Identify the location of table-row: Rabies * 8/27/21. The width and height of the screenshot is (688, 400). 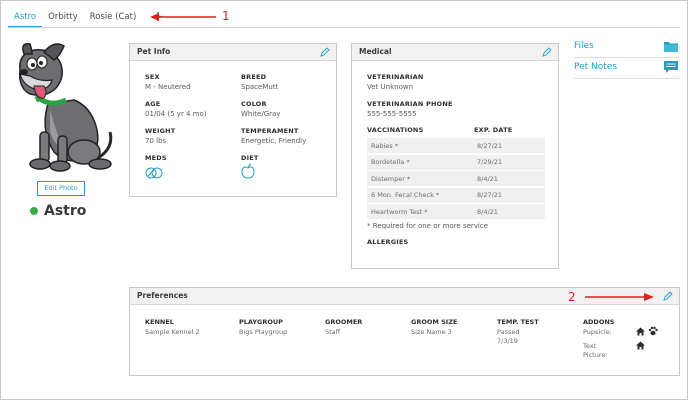
(456, 145).